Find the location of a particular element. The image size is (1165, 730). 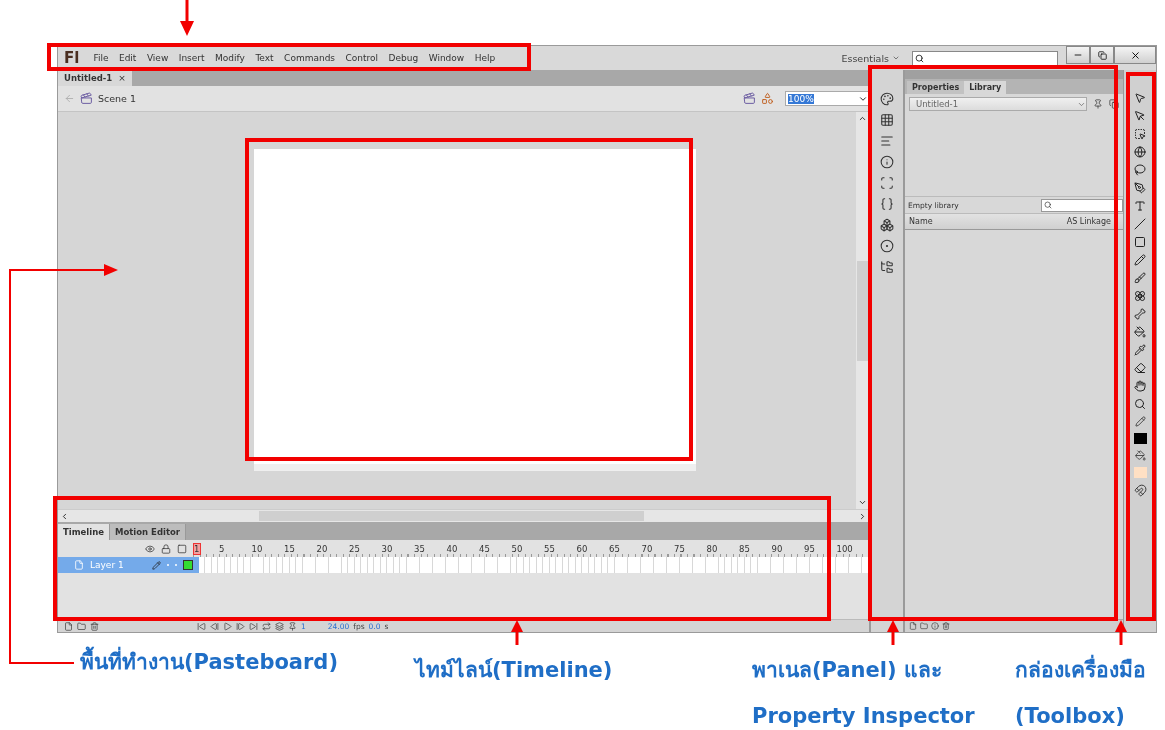

menu-item: Commands is located at coordinates (310, 58).